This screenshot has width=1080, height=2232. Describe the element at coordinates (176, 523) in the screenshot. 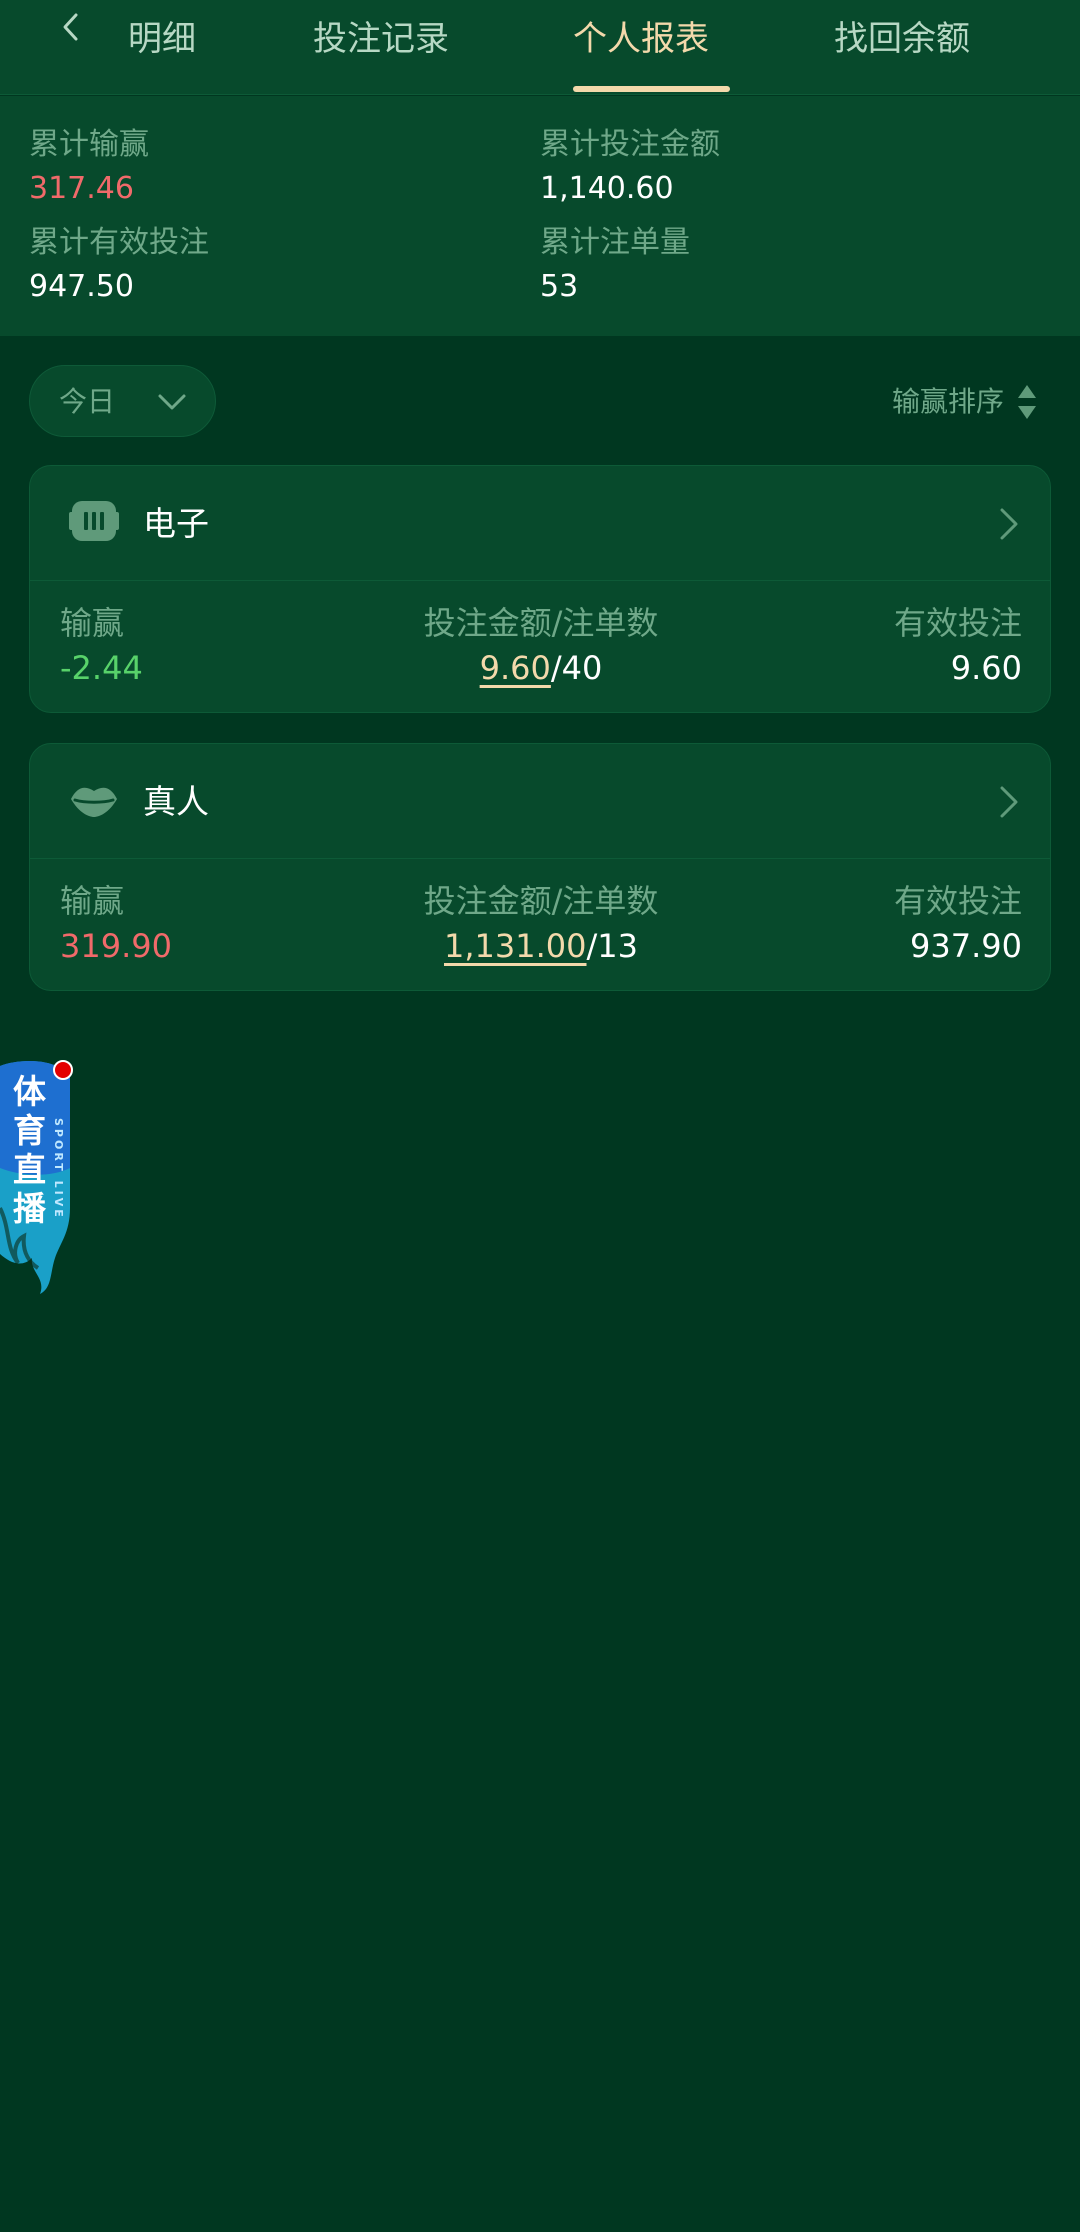

I see `card-title: 电子` at that location.